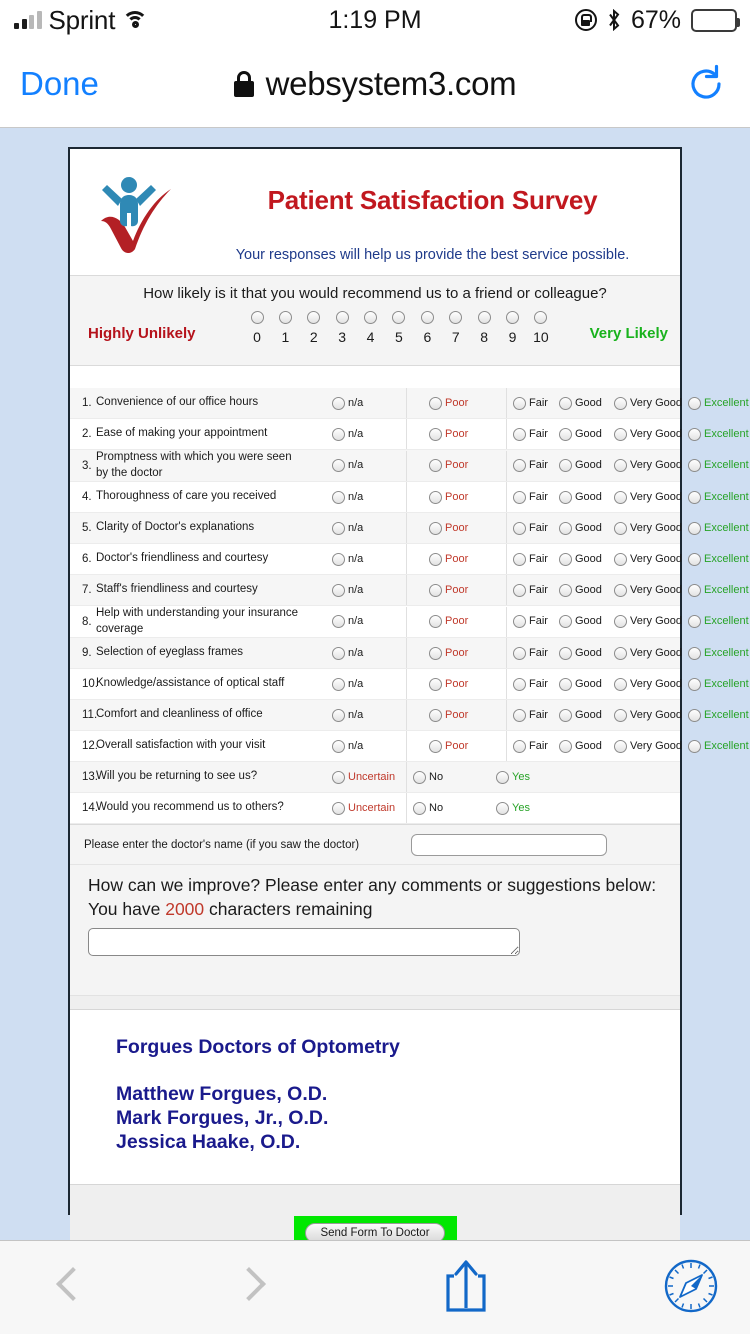 Image resolution: width=750 pixels, height=1334 pixels. I want to click on doctor-name-input, so click(509, 844).